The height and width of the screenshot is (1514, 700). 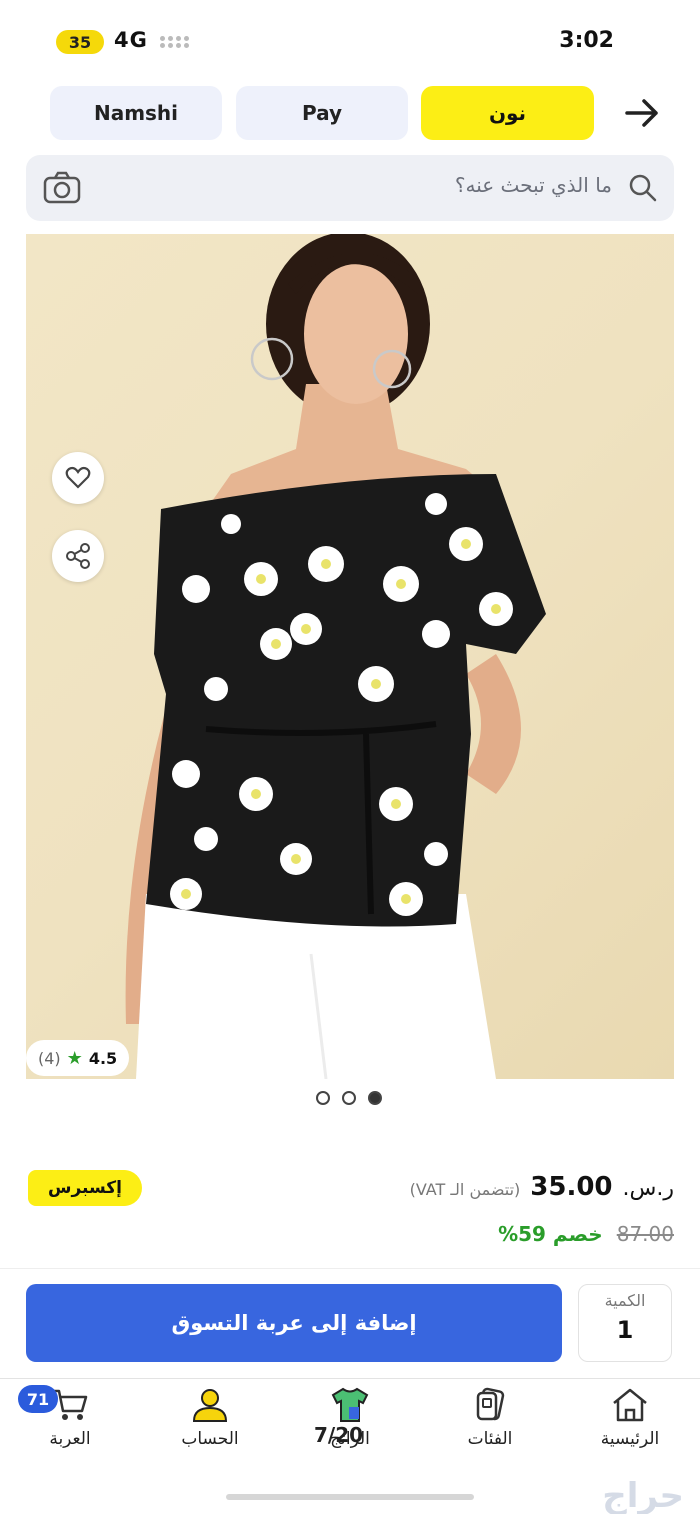 What do you see at coordinates (630, 1405) in the screenshot?
I see `home-icon` at bounding box center [630, 1405].